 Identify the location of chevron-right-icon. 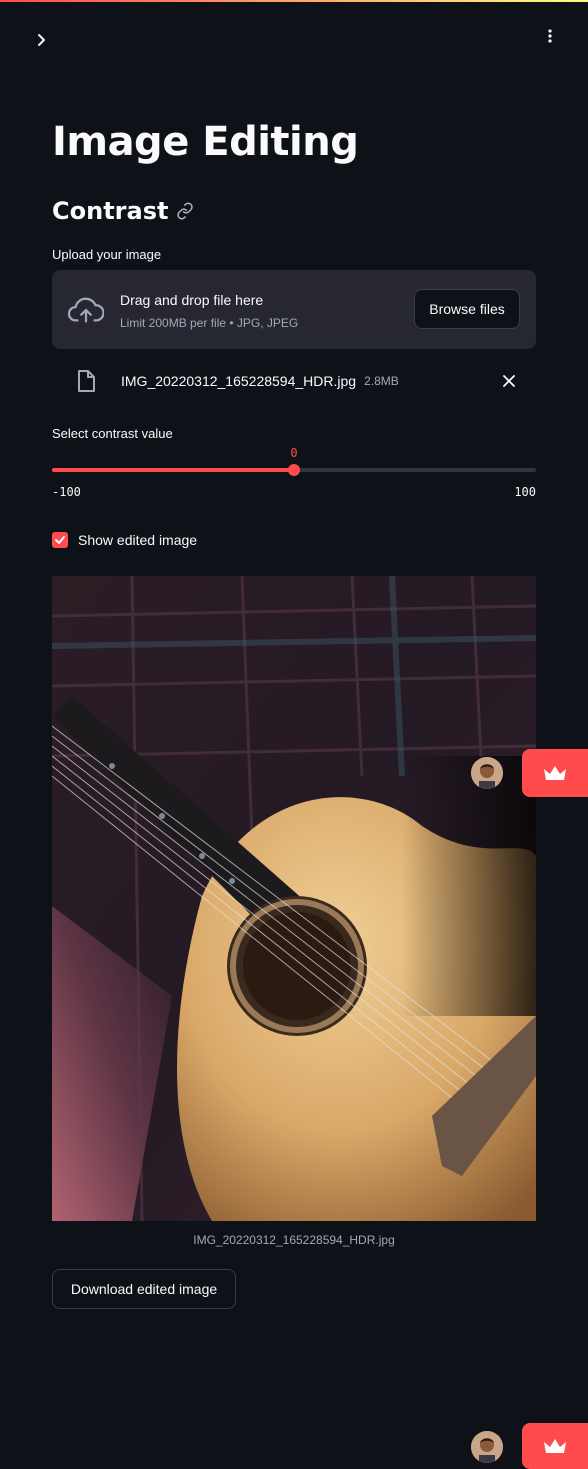
(41, 40).